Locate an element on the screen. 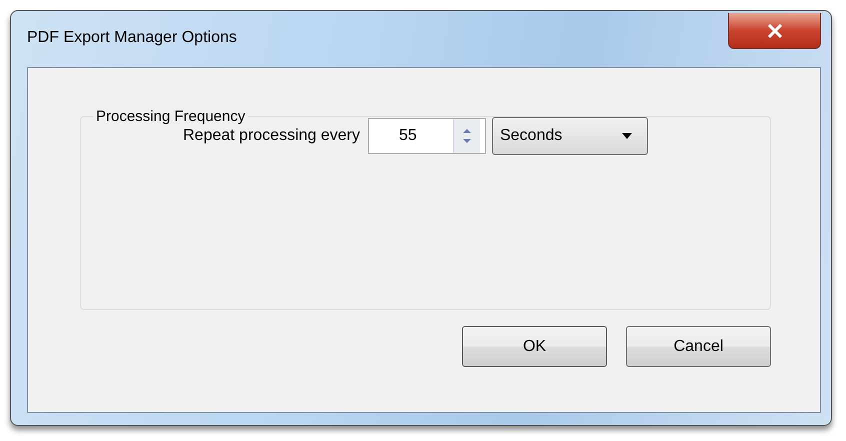 This screenshot has width=846, height=441. field-label: Repeat processing every is located at coordinates (271, 136).